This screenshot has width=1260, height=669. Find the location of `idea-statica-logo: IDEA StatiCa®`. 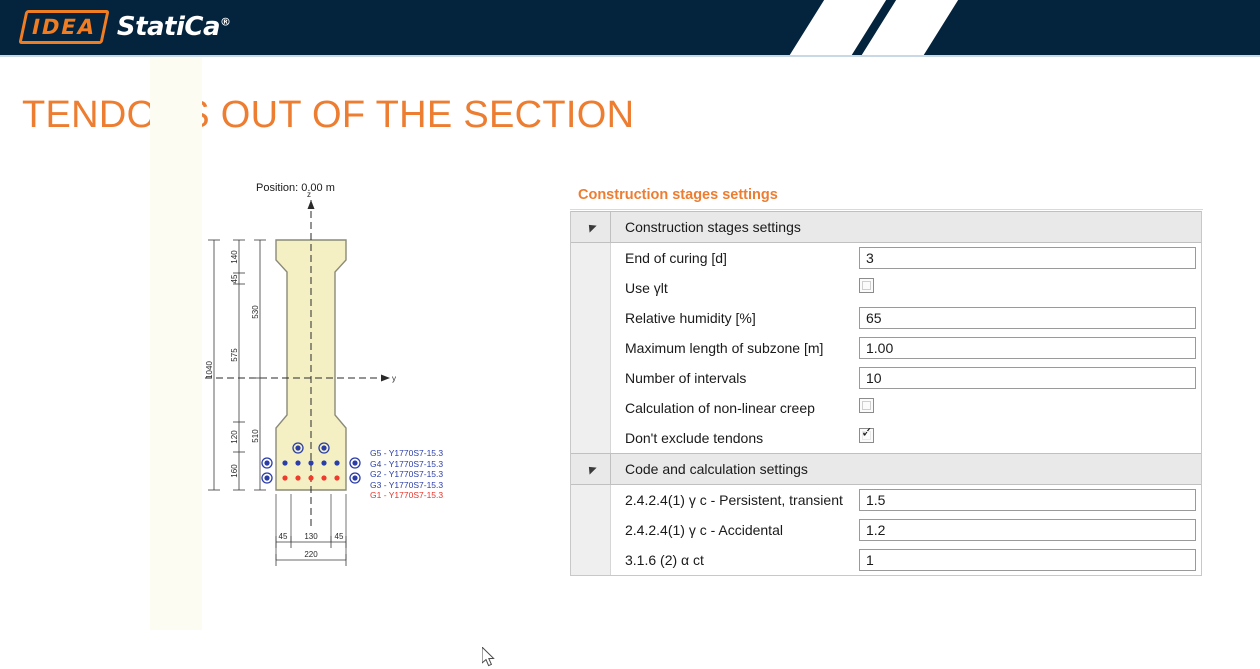

idea-statica-logo: IDEA StatiCa® is located at coordinates (124, 27).